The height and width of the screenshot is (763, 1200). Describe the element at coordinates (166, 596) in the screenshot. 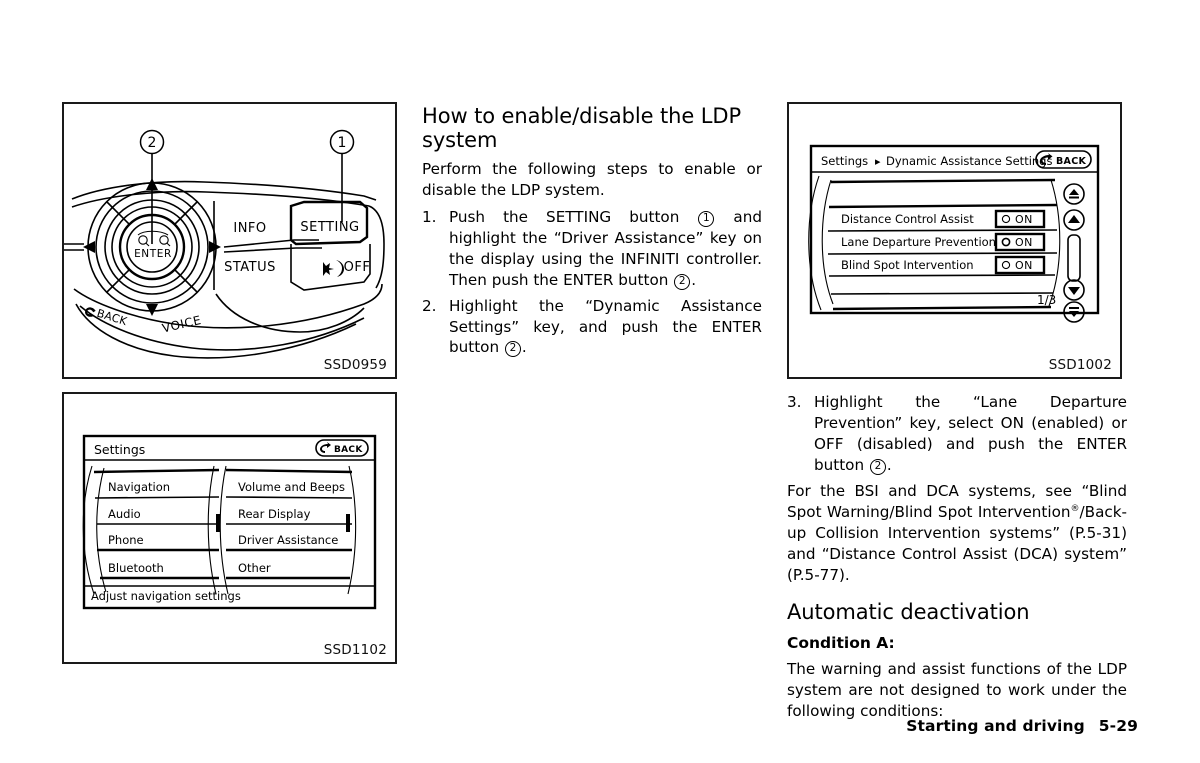

I see `settings-status-bar: Adjust navigation settings` at that location.